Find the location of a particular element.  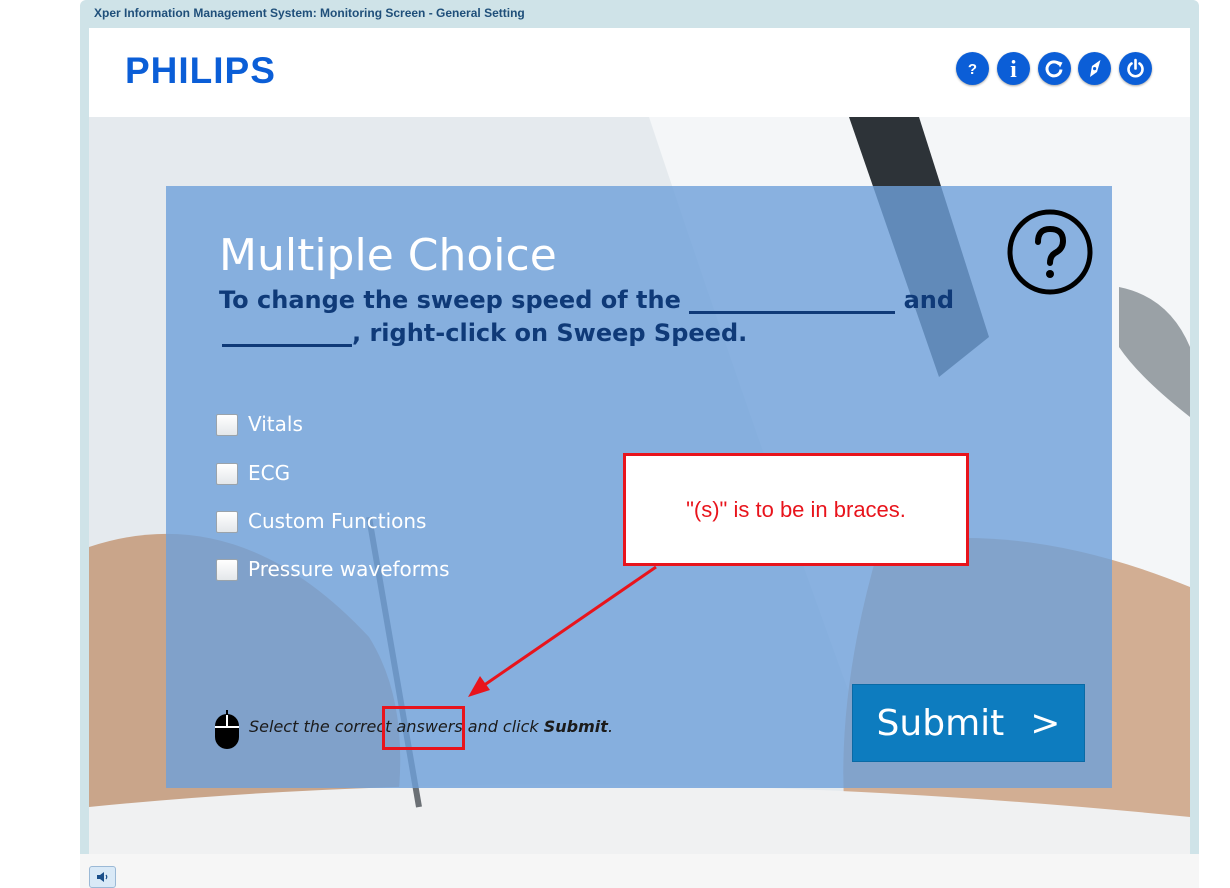

audio-button is located at coordinates (102, 877).